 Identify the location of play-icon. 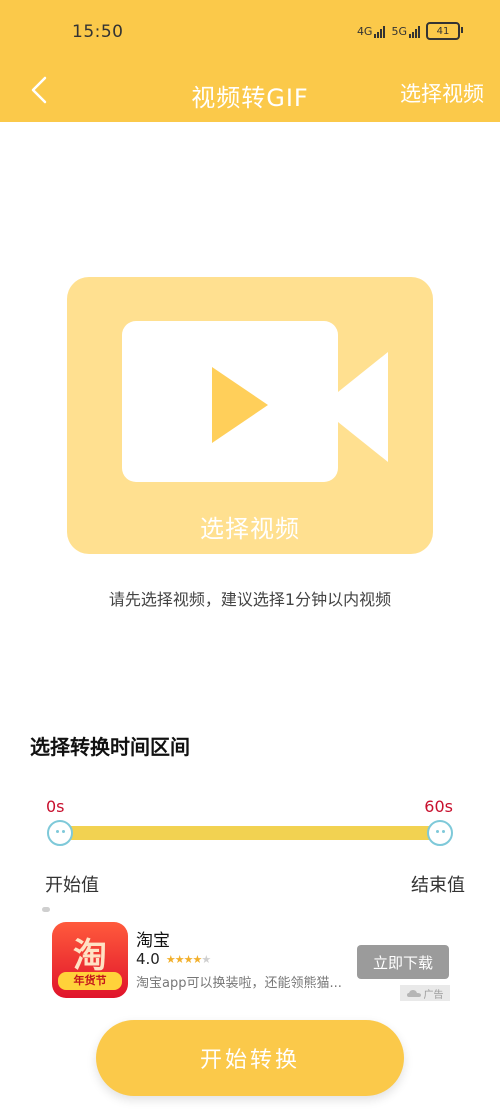
(240, 405).